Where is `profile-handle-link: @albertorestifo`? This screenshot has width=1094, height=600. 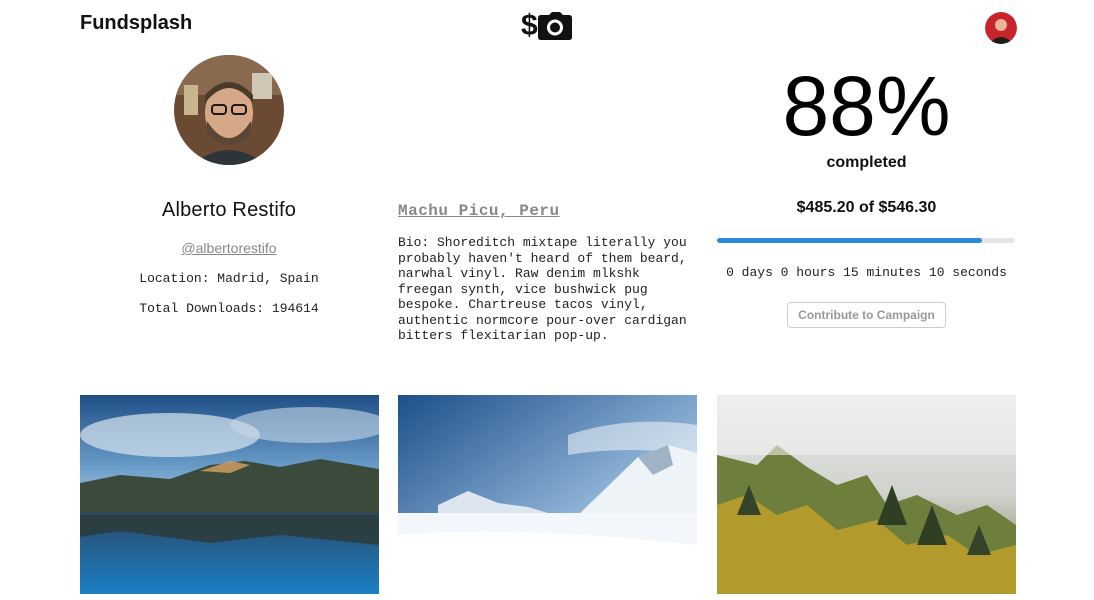
profile-handle-link: @albertorestifo is located at coordinates (229, 248).